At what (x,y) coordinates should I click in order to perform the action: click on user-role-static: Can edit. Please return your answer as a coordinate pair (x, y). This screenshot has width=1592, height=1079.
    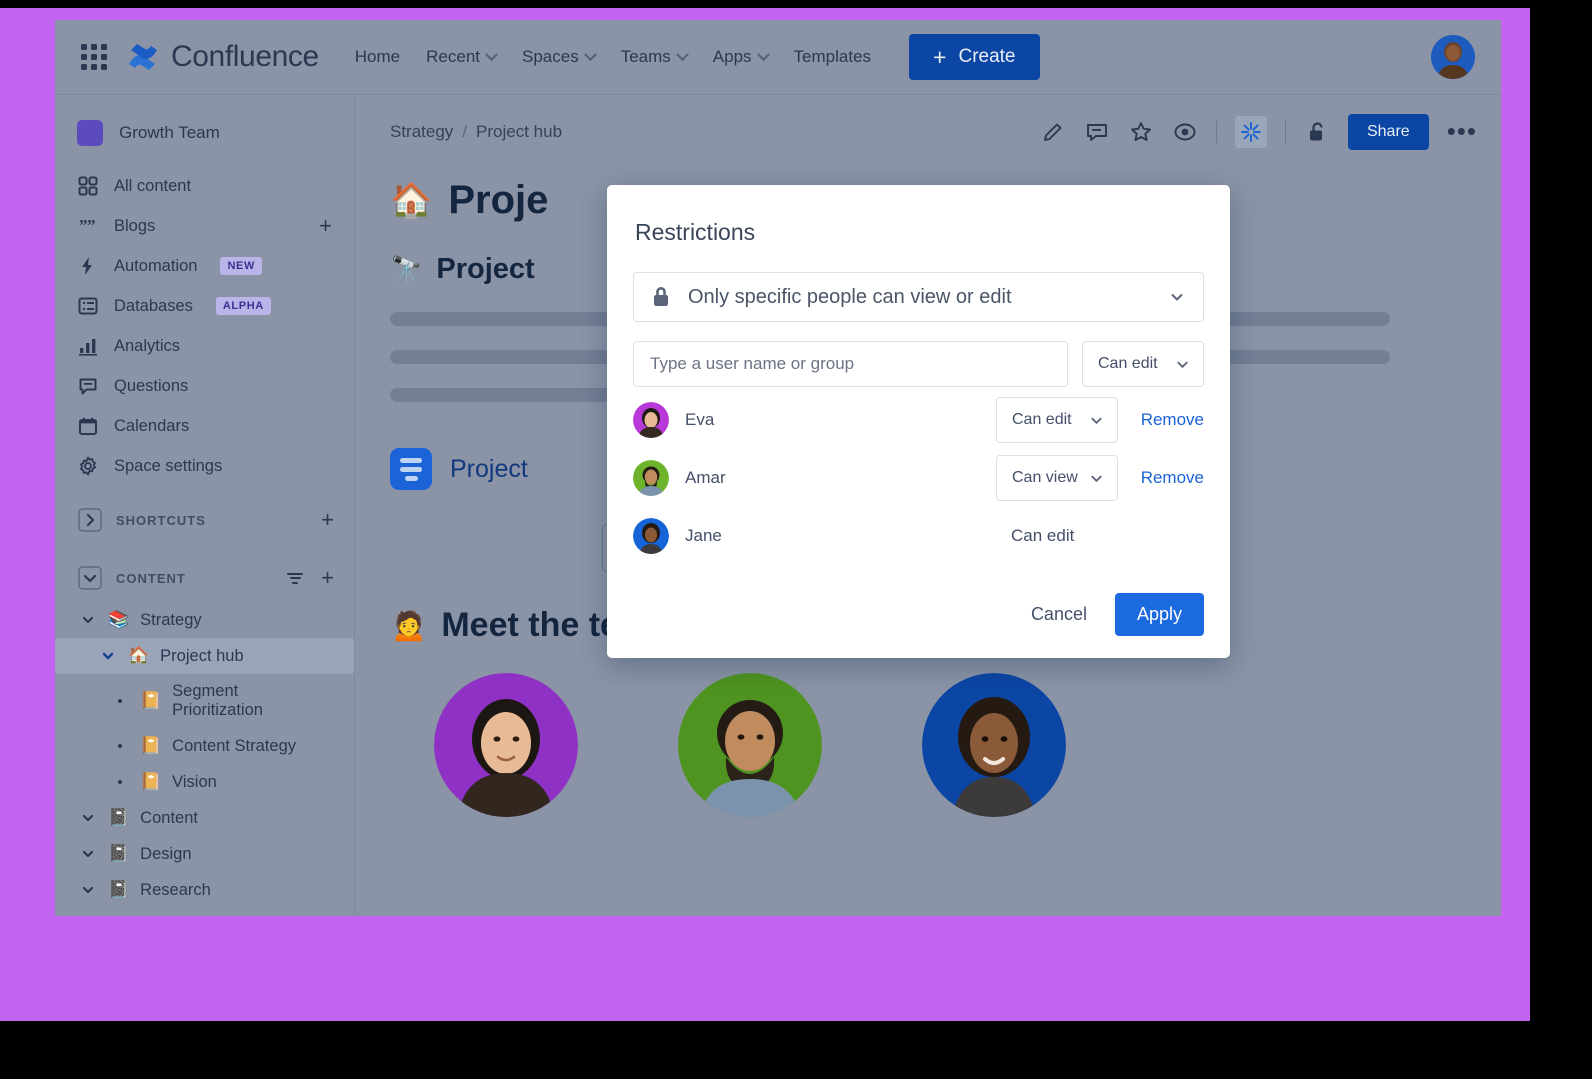
    Looking at the image, I should click on (1043, 535).